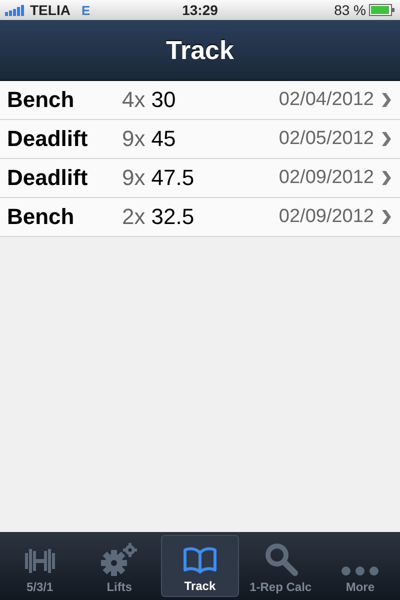  I want to click on weight-value: 30, so click(163, 100).